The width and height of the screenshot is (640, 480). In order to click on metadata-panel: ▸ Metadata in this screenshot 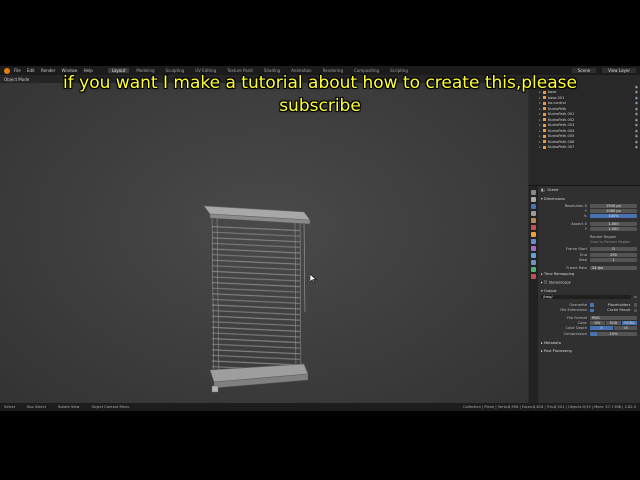, I will do `click(589, 343)`.